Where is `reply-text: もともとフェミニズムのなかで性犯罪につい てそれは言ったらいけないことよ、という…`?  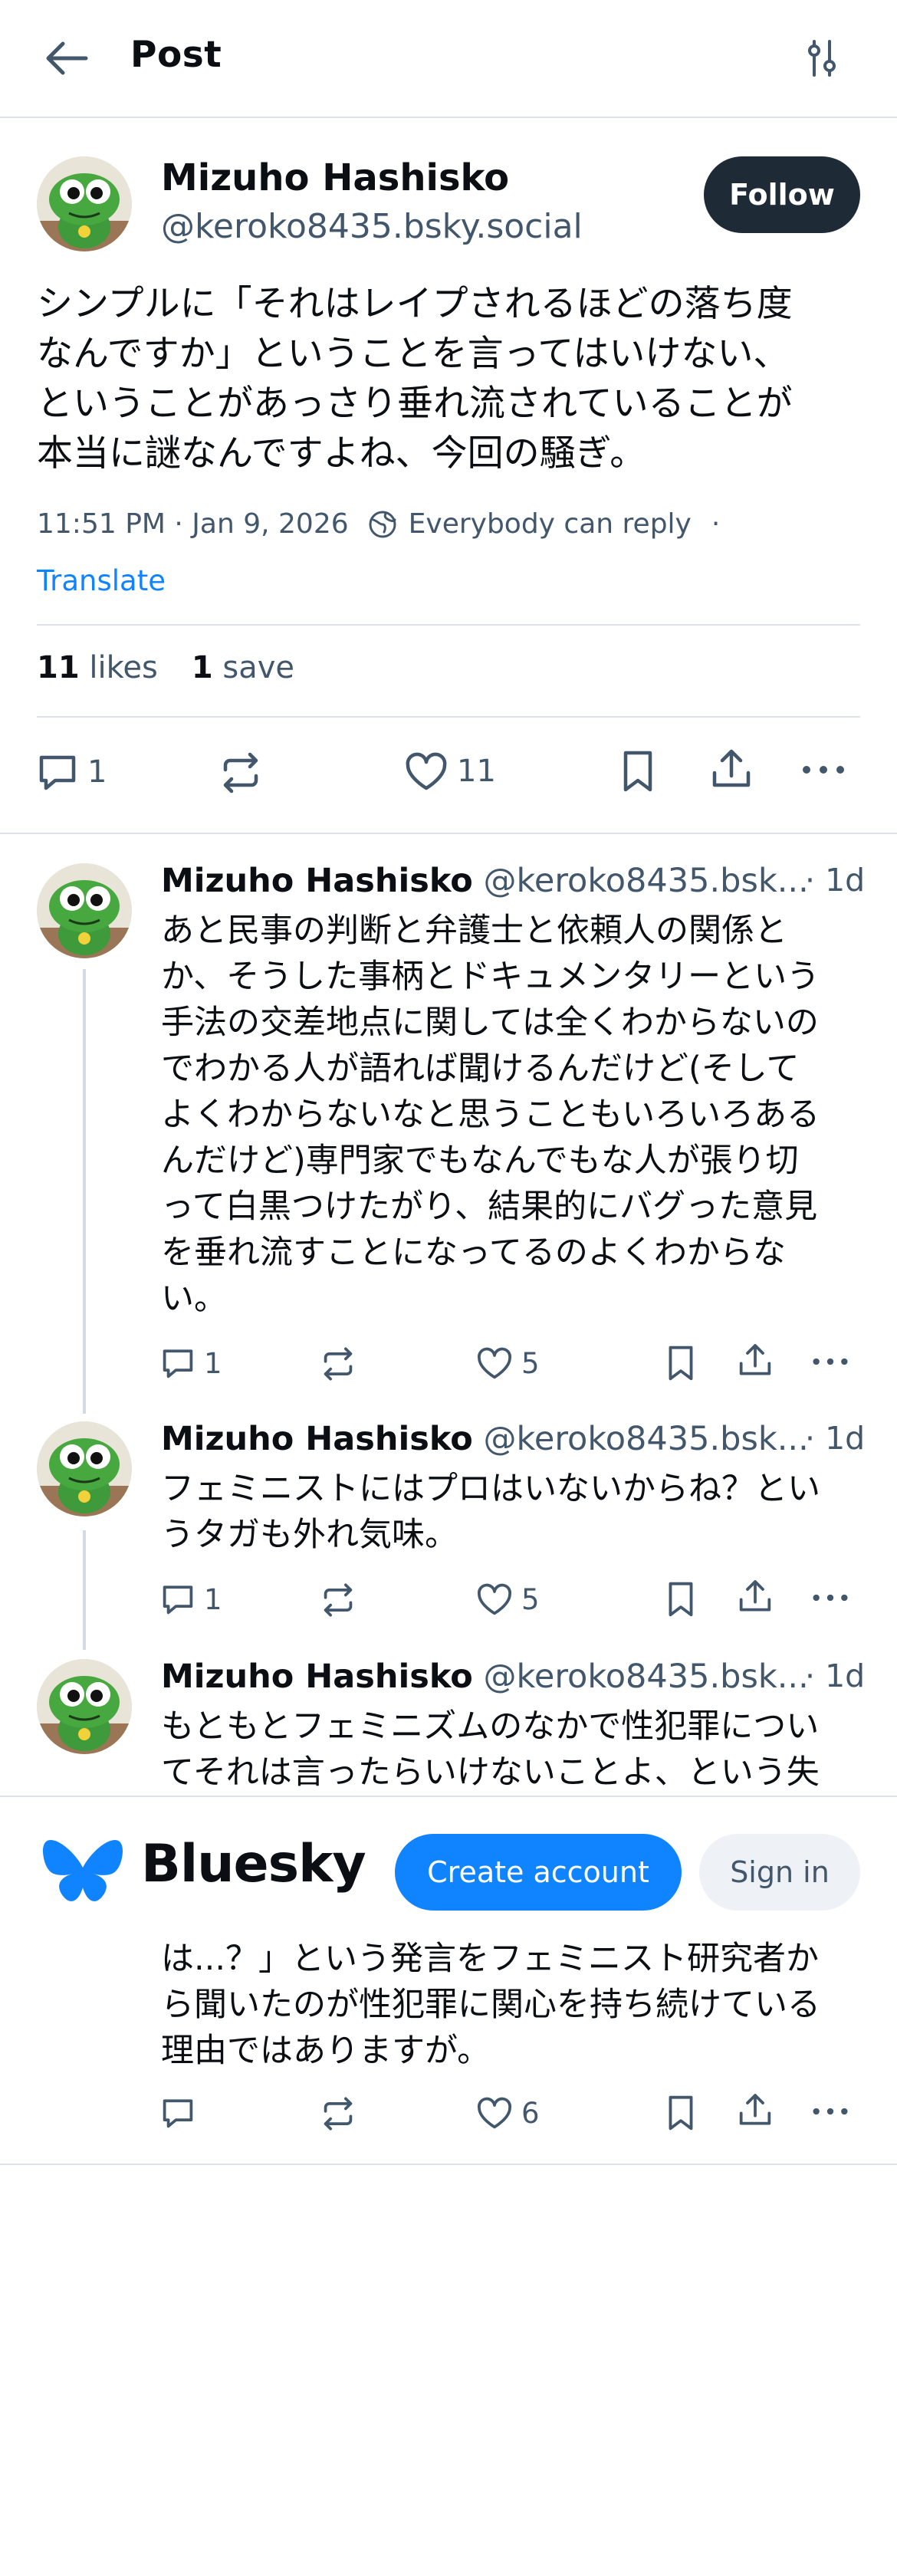 reply-text: もともとフェミニズムのなかで性犯罪につい てそれは言ったらいけないことよ、という… is located at coordinates (512, 1750).